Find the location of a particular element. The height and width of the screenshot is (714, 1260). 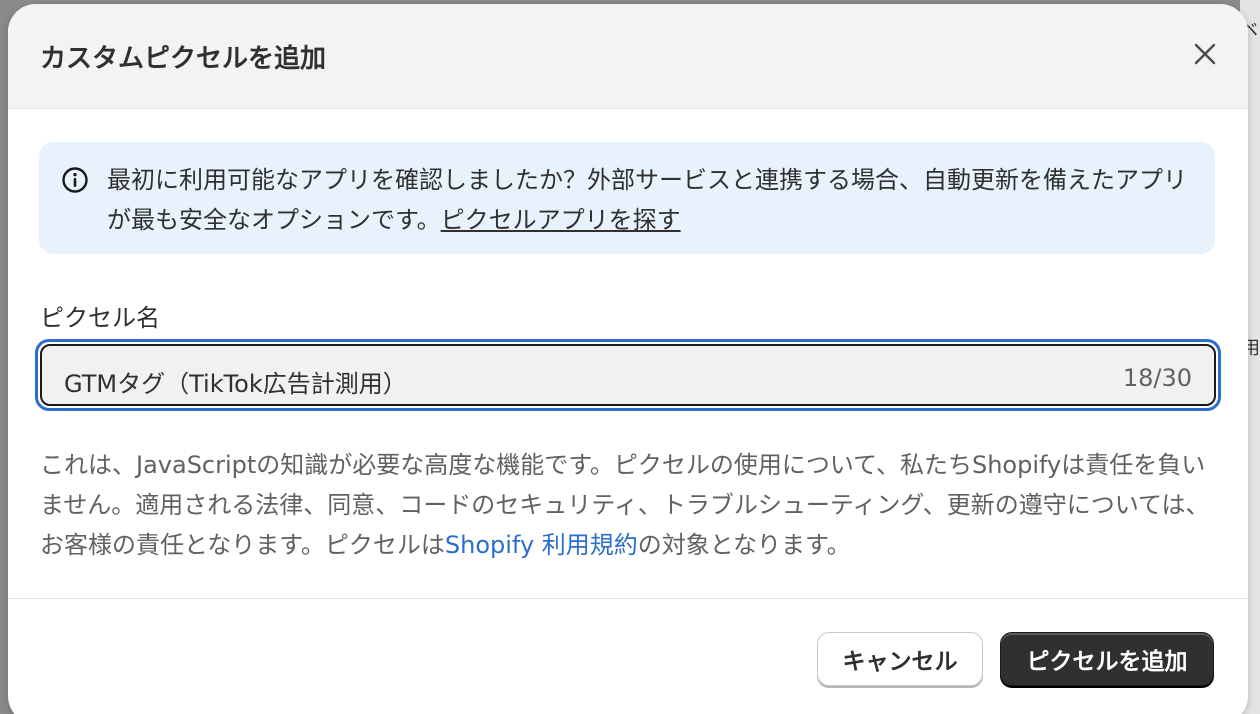

shopify-terms-link: Shopify 利用規約 is located at coordinates (541, 545).